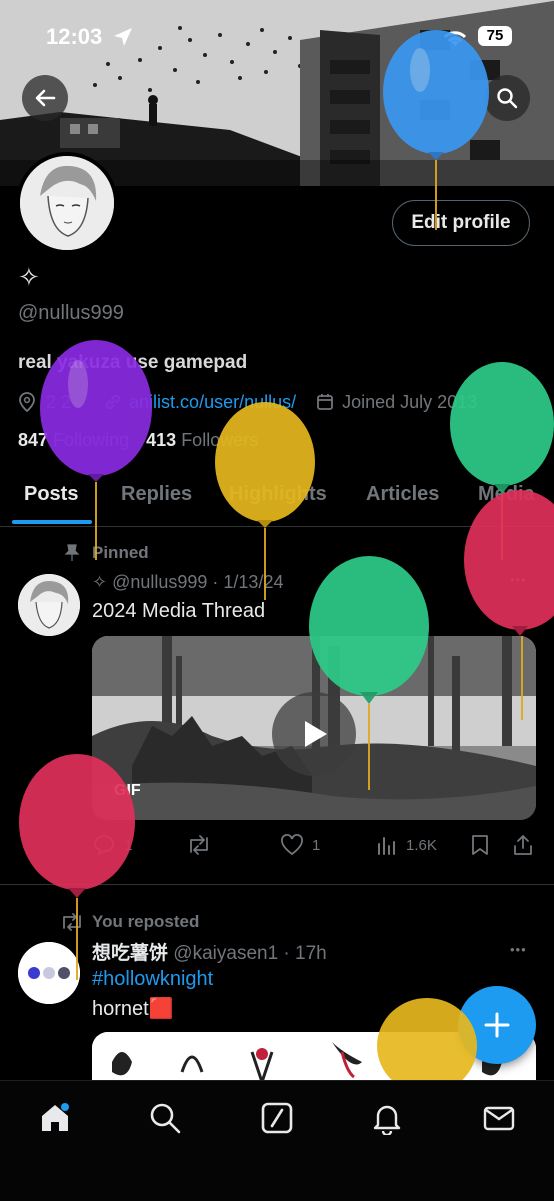 The width and height of the screenshot is (554, 1201). I want to click on repost-indicator-icon, so click(72, 922).